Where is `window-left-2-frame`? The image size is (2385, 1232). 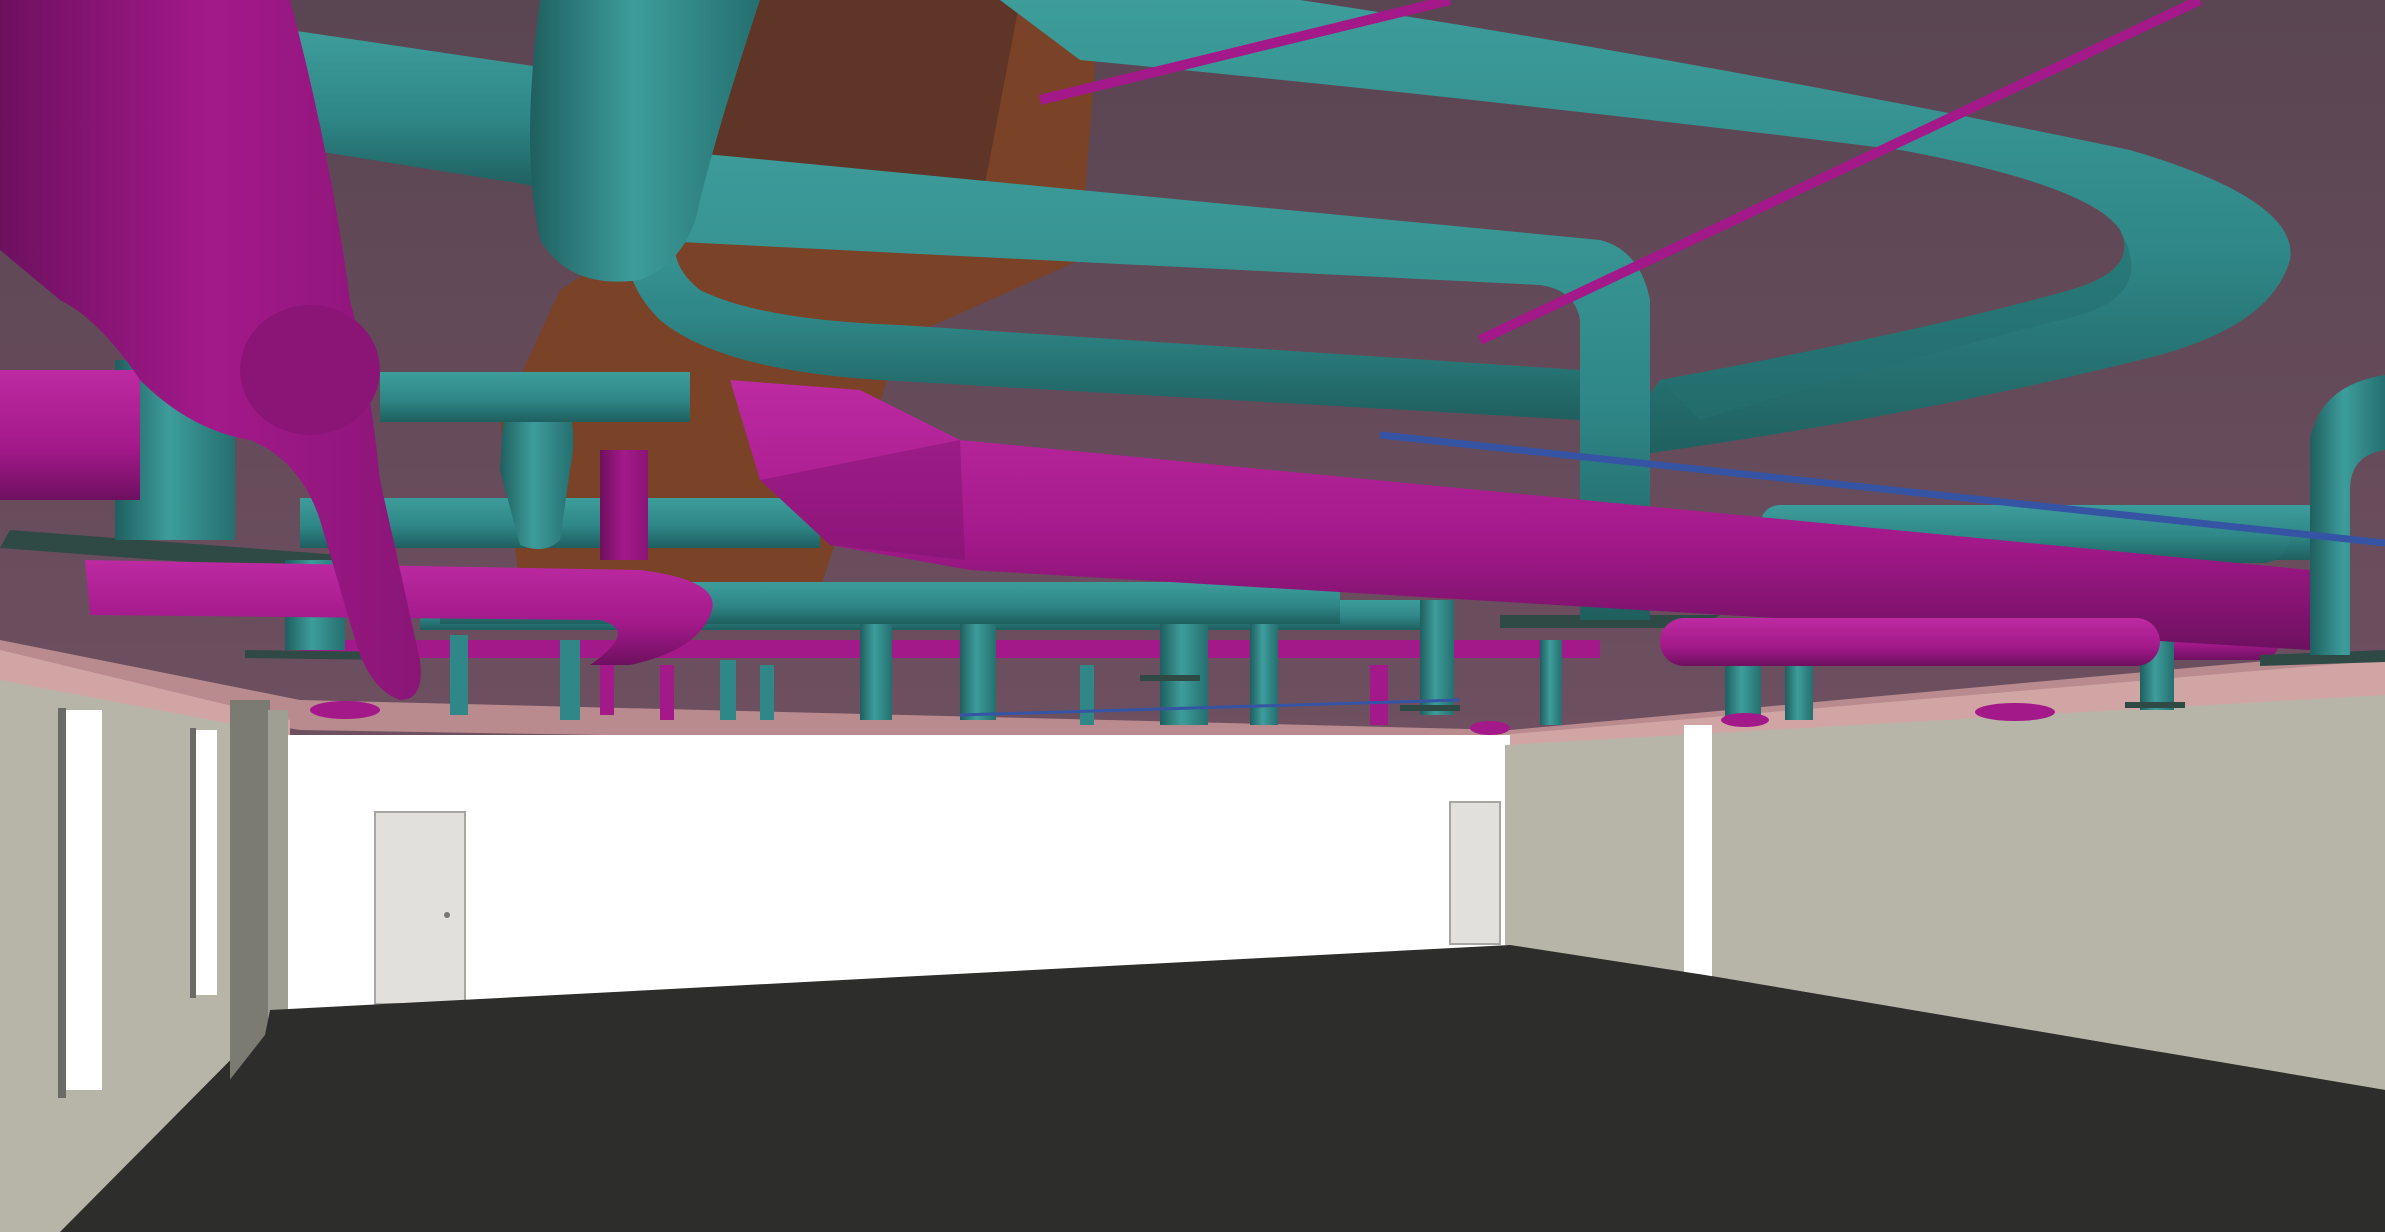
window-left-2-frame is located at coordinates (193, 863).